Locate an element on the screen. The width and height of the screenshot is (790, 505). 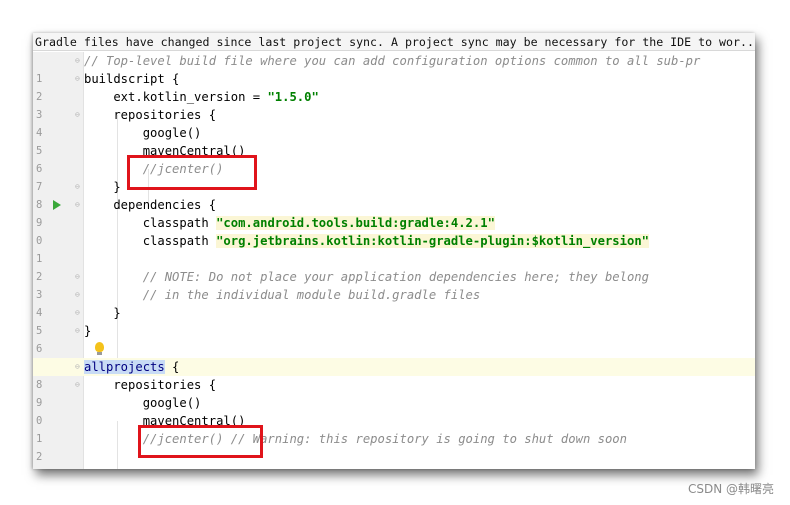
annotation-box-jcenter is located at coordinates (192, 172).